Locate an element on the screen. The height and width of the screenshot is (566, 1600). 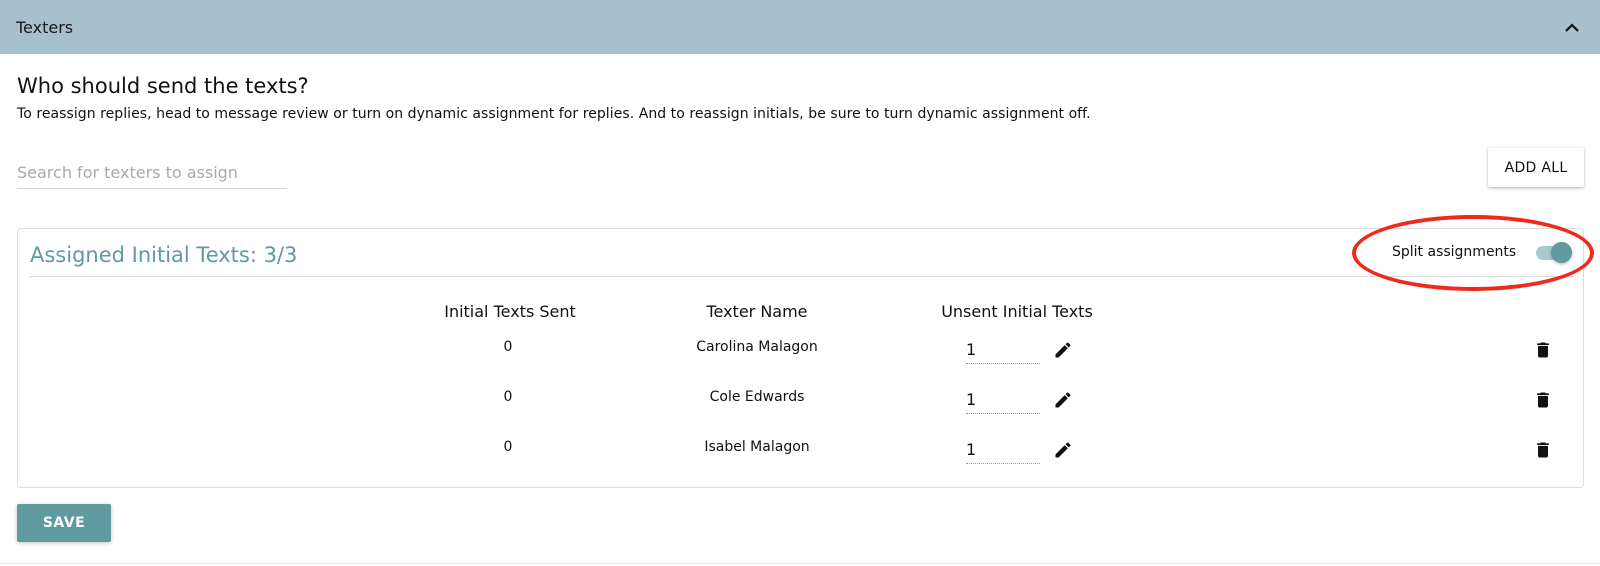
search-field is located at coordinates (152, 173).